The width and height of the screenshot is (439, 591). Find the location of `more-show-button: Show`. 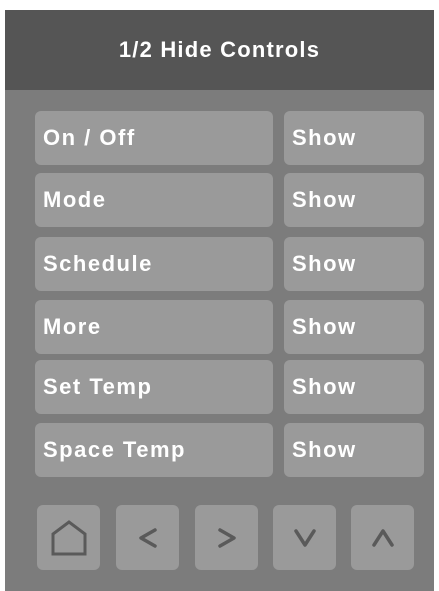

more-show-button: Show is located at coordinates (354, 327).